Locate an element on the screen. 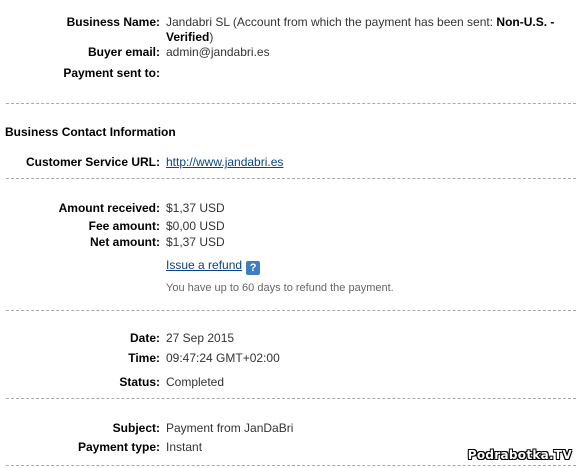 Image resolution: width=576 pixels, height=468 pixels. net-amount-value: $1,37 USD is located at coordinates (195, 242).